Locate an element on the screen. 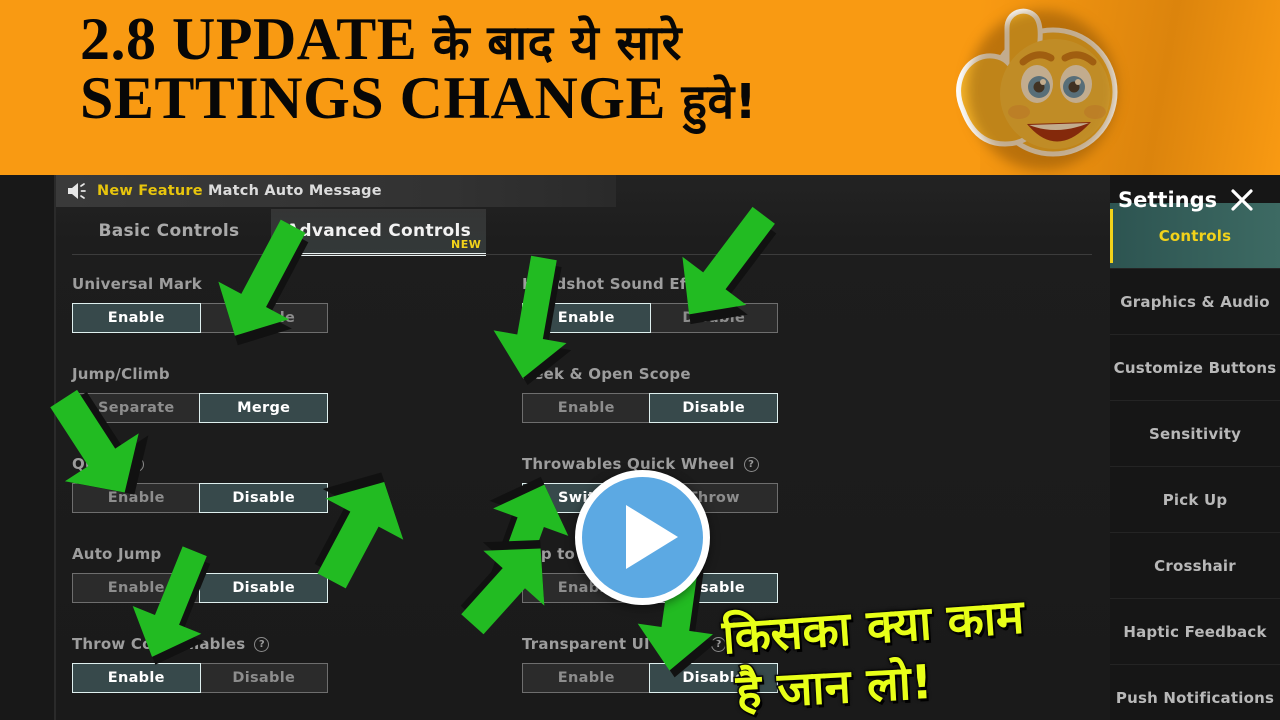 This screenshot has height=720, width=1280. sidebar-item-graphics-audio: Graphics & Audio is located at coordinates (1195, 302).